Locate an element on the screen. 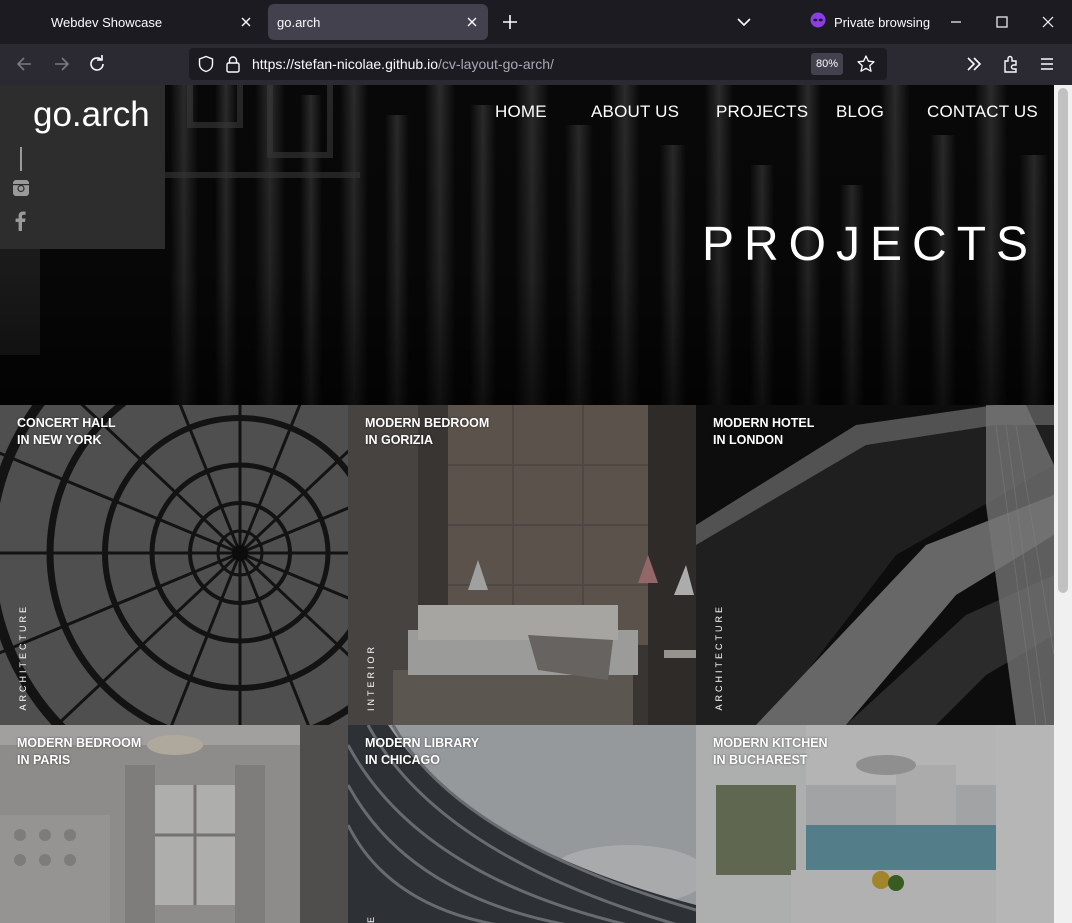  url-host: https://stefan-nicolae.github.io is located at coordinates (345, 64).